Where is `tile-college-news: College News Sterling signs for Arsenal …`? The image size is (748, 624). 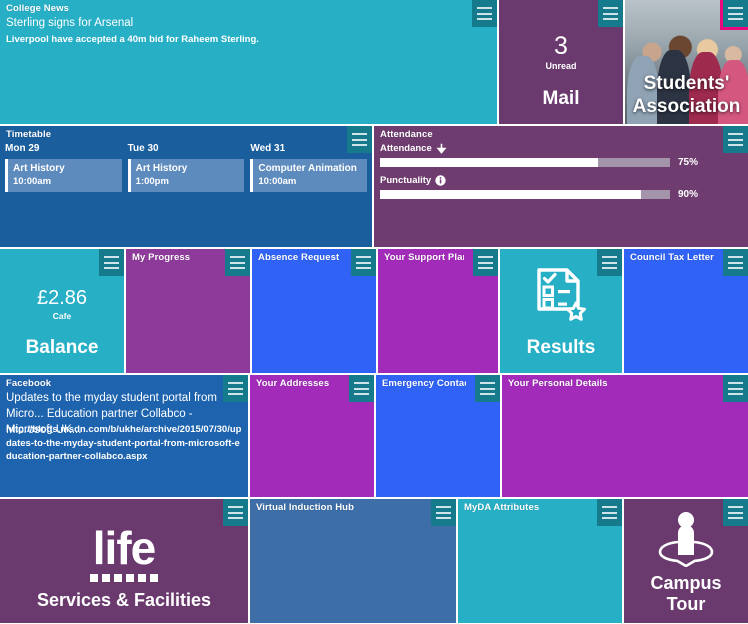
tile-college-news: College News Sterling signs for Arsenal … is located at coordinates (248, 62).